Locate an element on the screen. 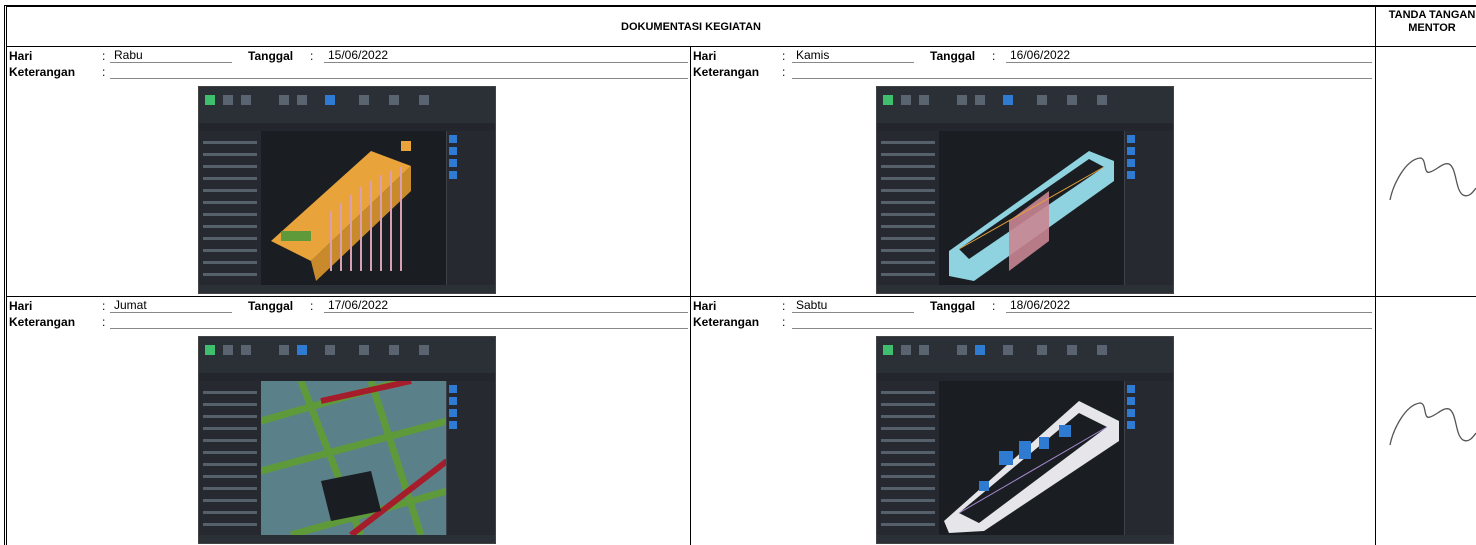  3d-model-hull is located at coordinates (1031, 467).